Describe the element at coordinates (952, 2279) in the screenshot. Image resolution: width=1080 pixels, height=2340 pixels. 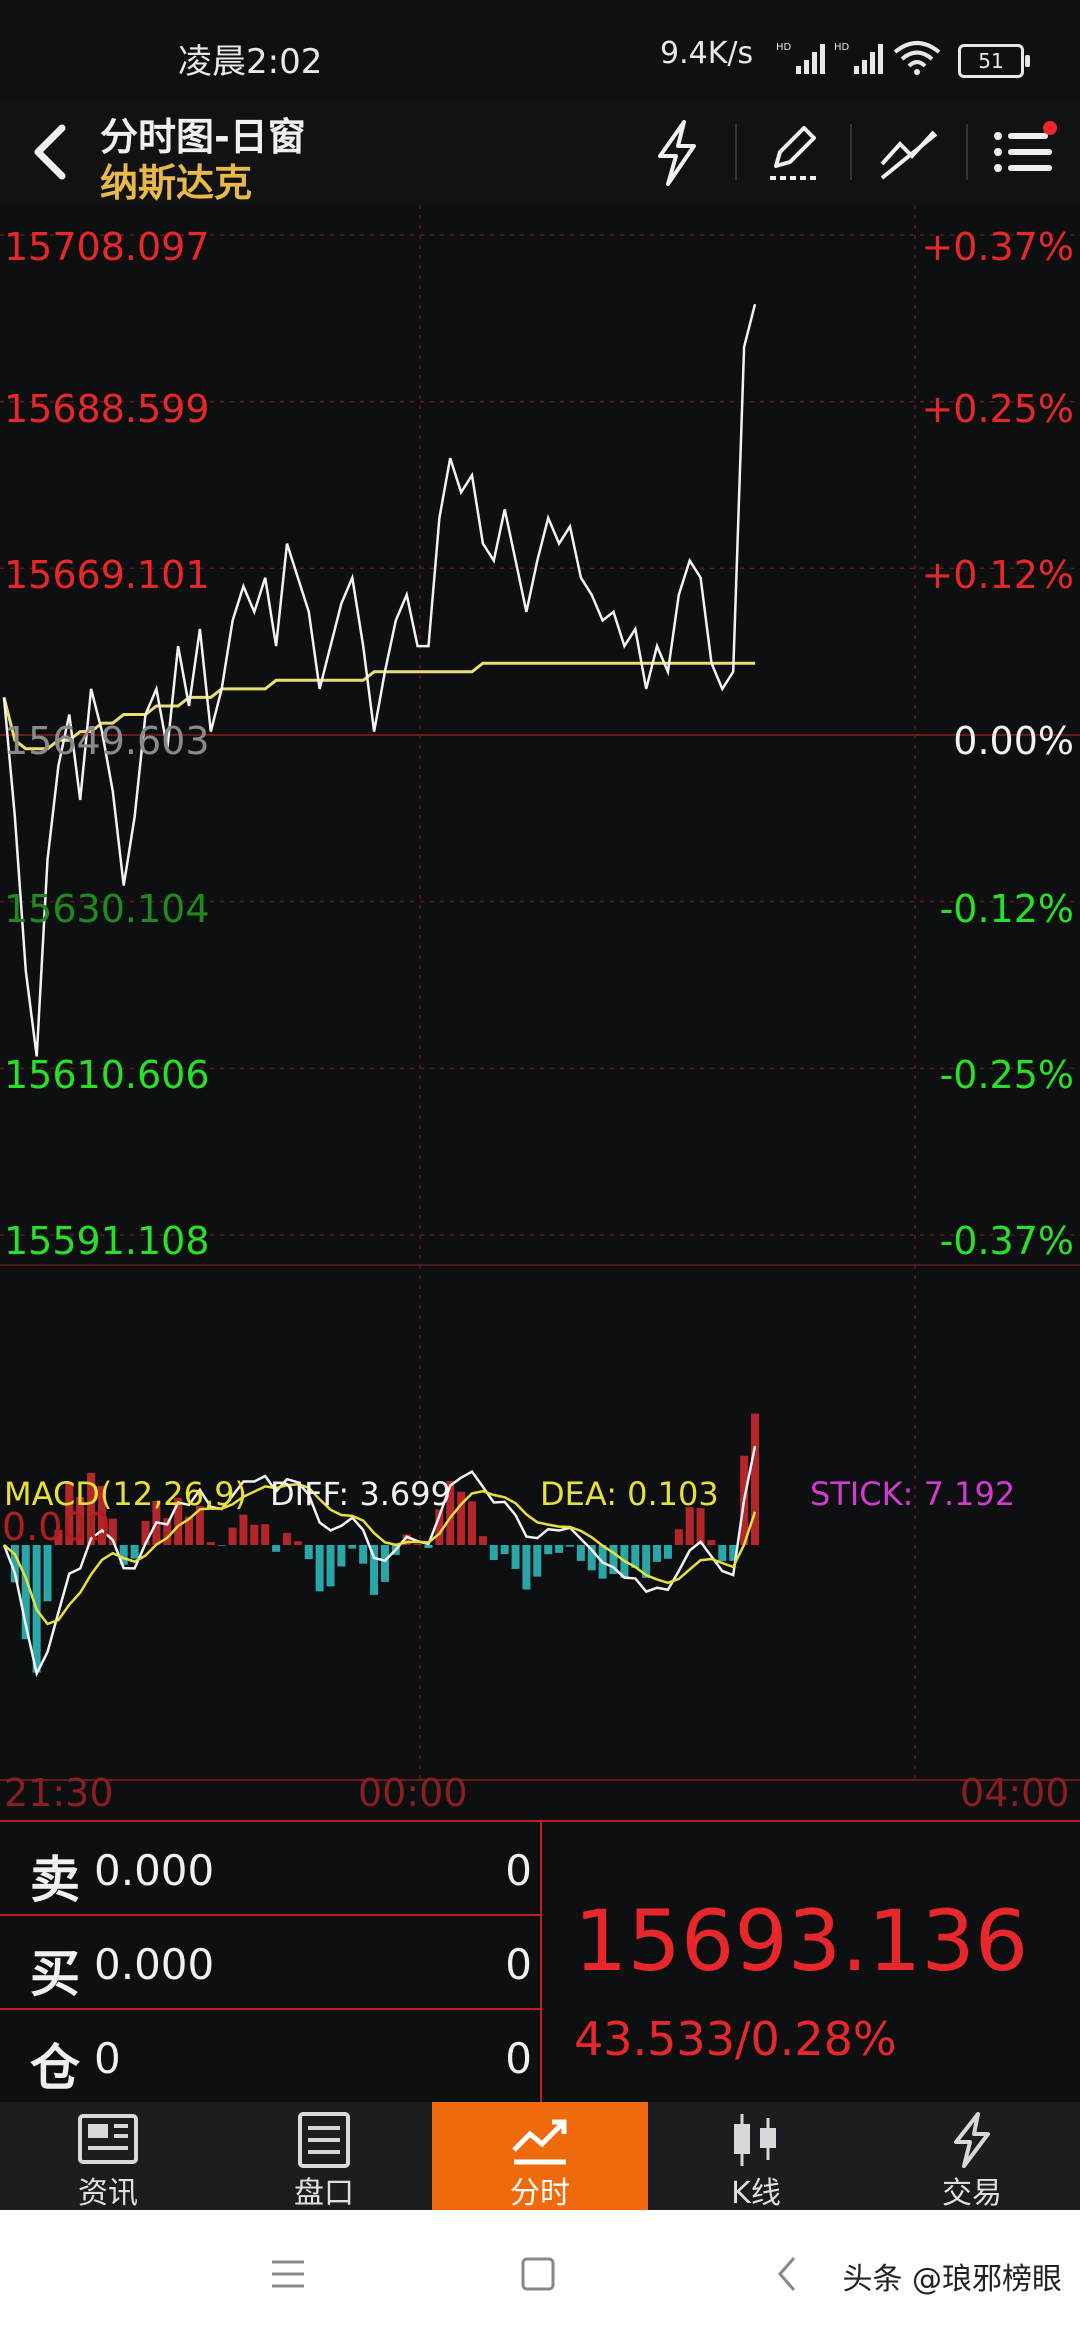
I see `watermark: 头条 @琅邪榜眼` at that location.